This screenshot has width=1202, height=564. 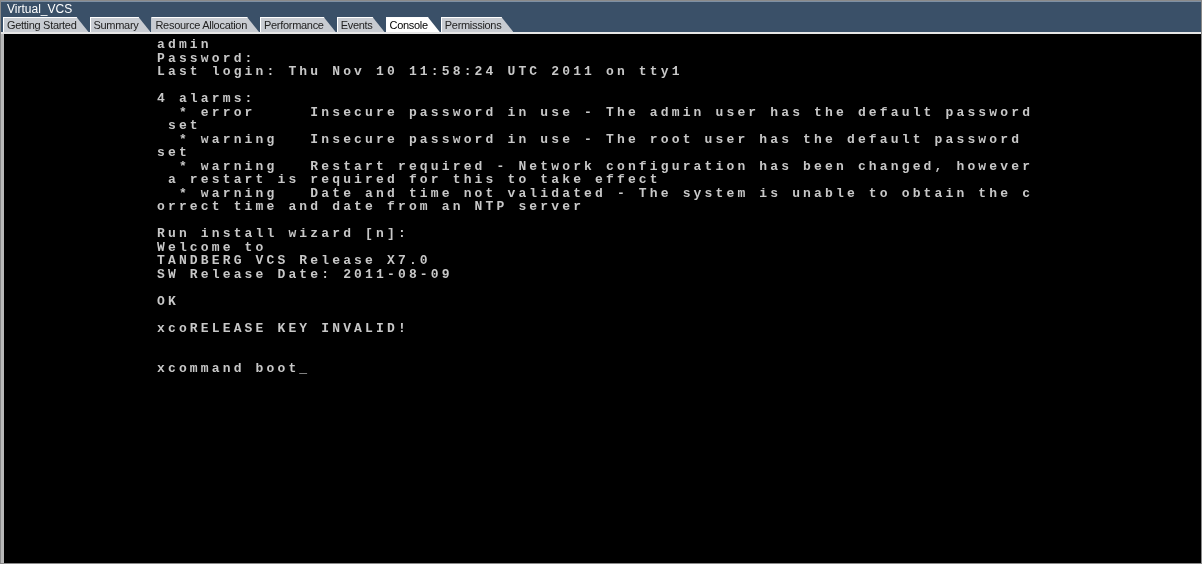 What do you see at coordinates (168, 301) in the screenshot?
I see `console-line: OK` at bounding box center [168, 301].